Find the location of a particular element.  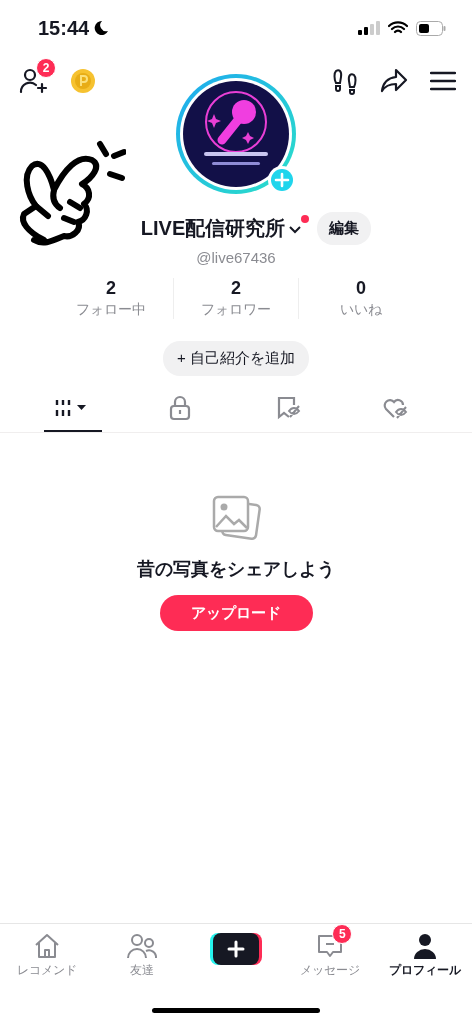

stat-label: フォロワー is located at coordinates (236, 310).